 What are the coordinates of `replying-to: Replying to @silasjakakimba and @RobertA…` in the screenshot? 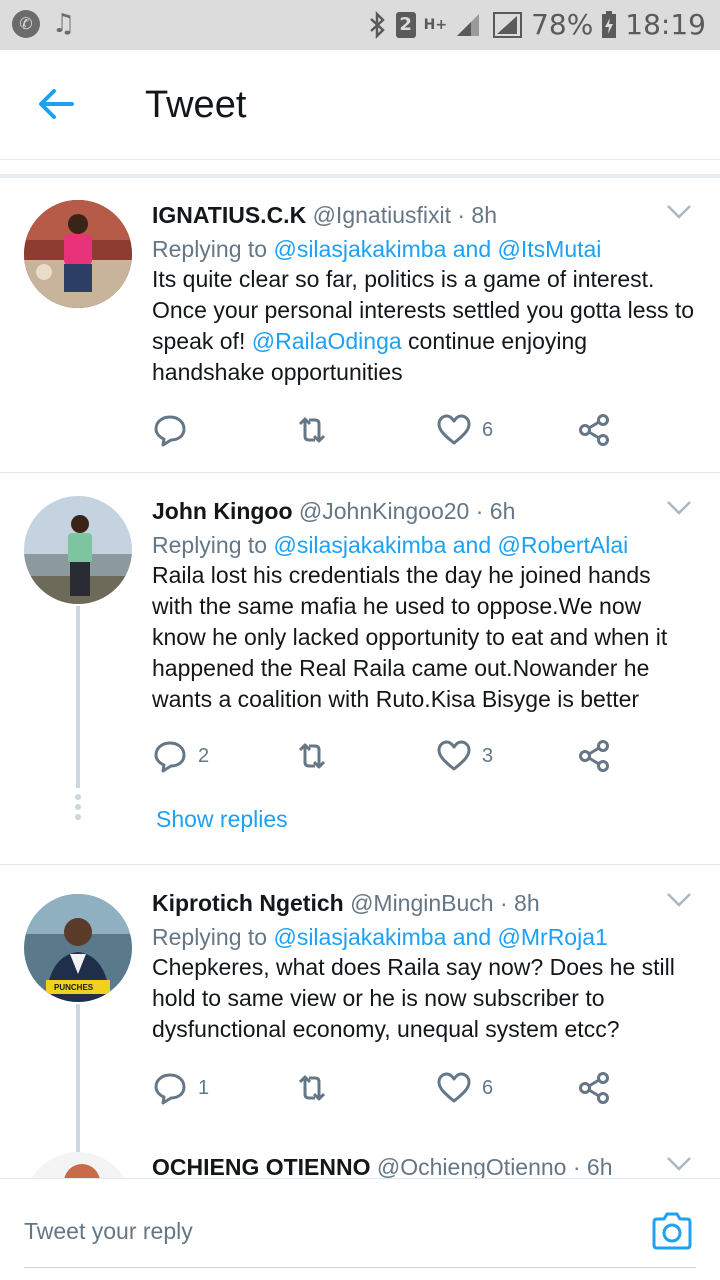 It's located at (390, 545).